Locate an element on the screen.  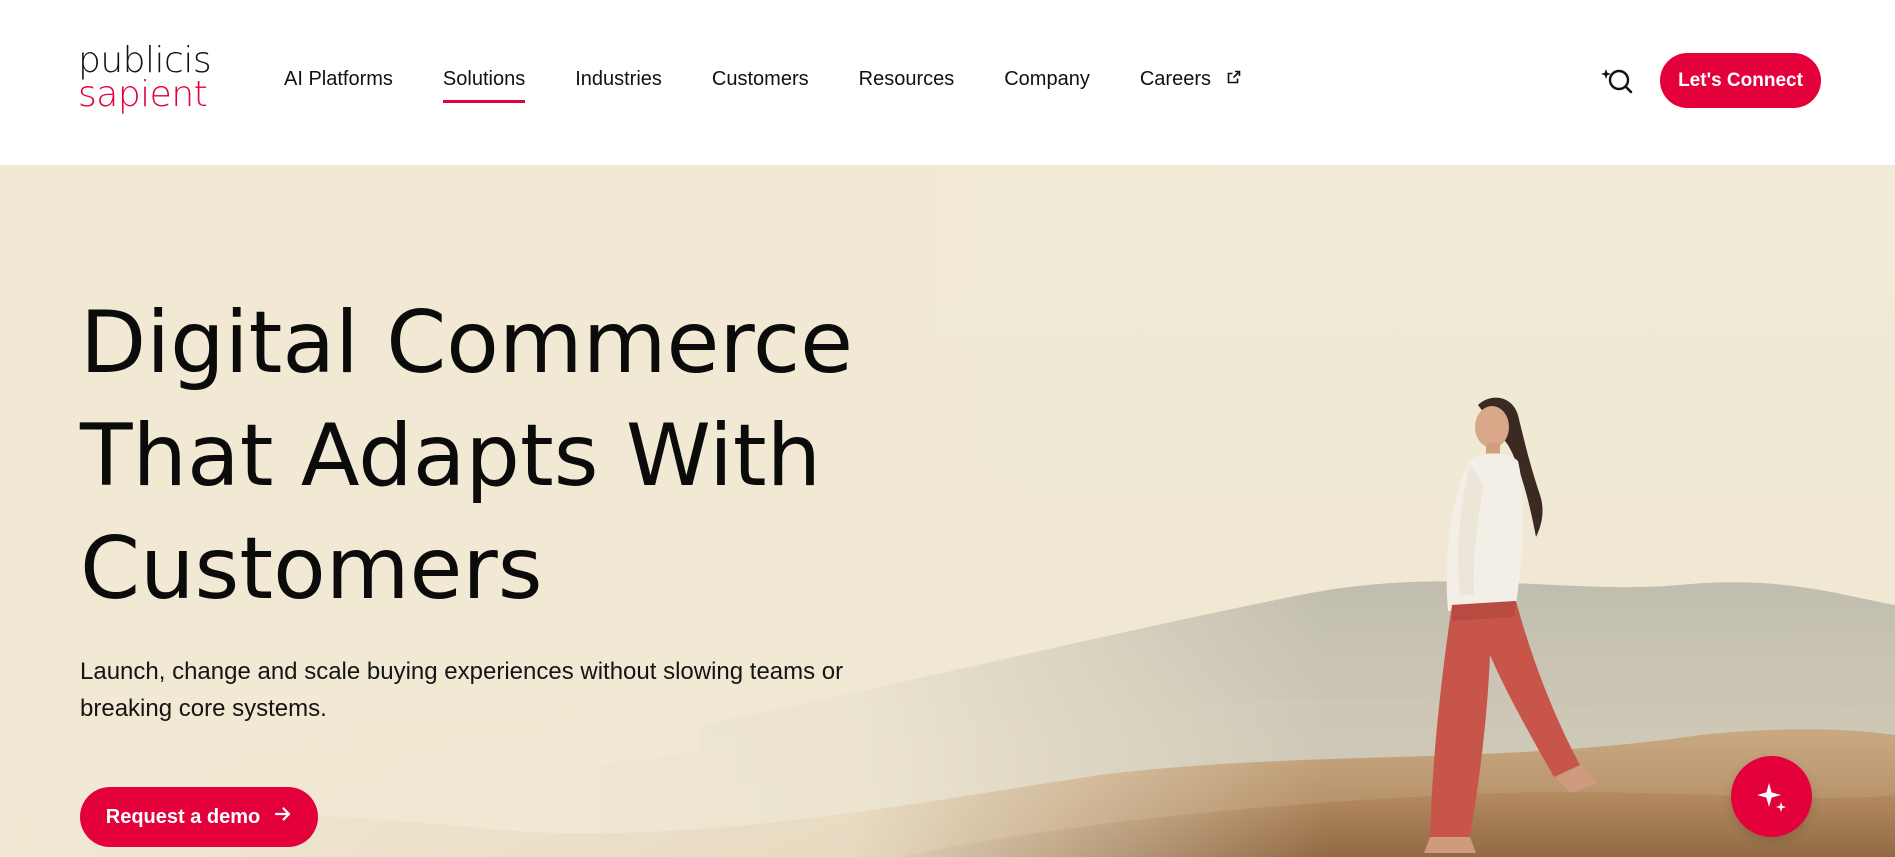
hero-subtitle-line-2: breaking core systems. is located at coordinates (203, 708).